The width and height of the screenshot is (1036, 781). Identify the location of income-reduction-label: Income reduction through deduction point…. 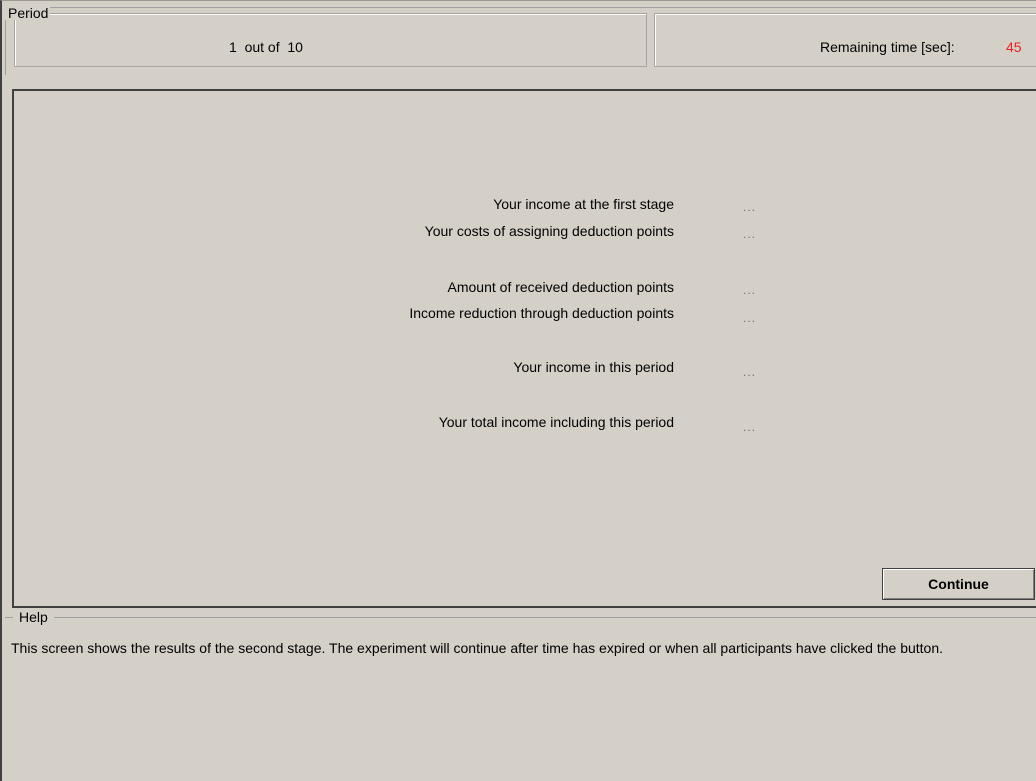
(541, 313).